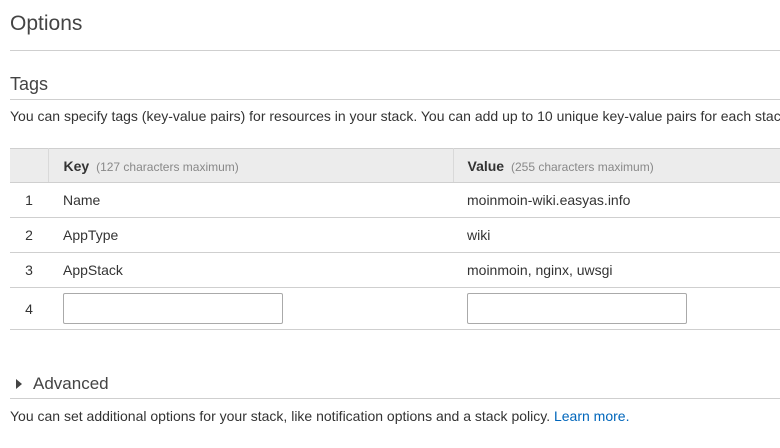 This screenshot has height=448, width=780. What do you see at coordinates (395, 99) in the screenshot?
I see `tags-divider` at bounding box center [395, 99].